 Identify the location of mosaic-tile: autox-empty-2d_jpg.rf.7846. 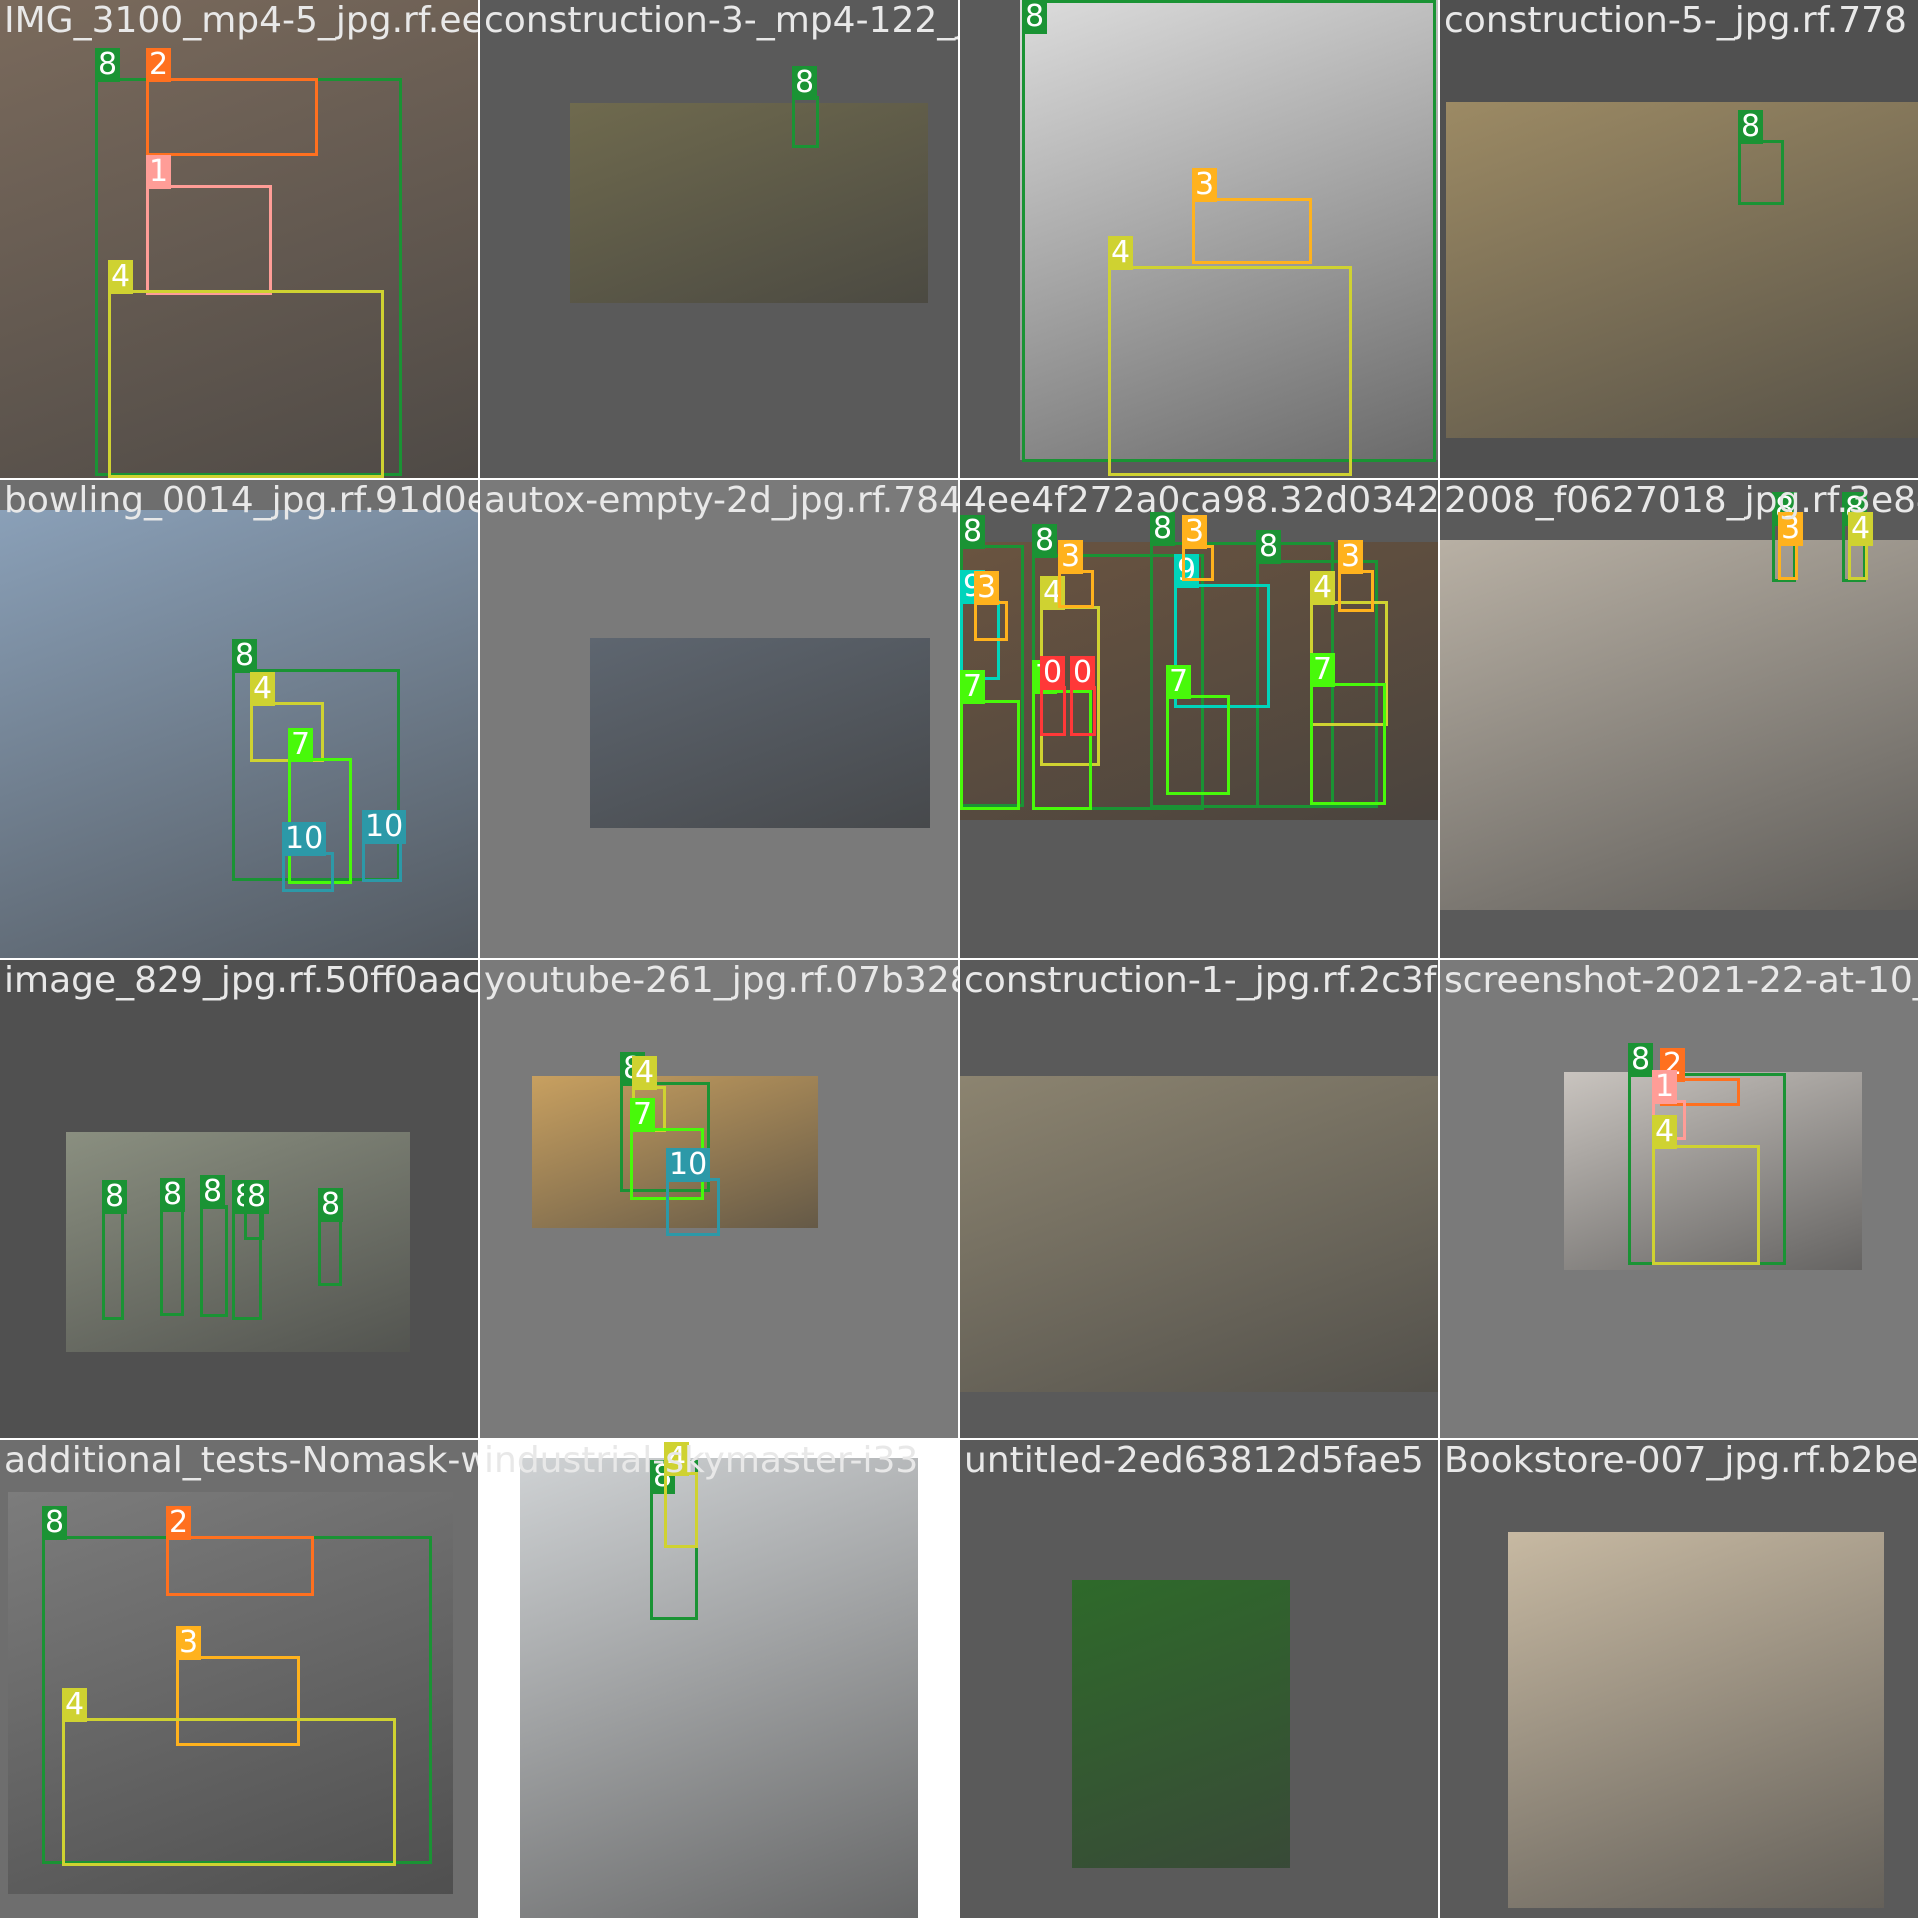
(719, 719).